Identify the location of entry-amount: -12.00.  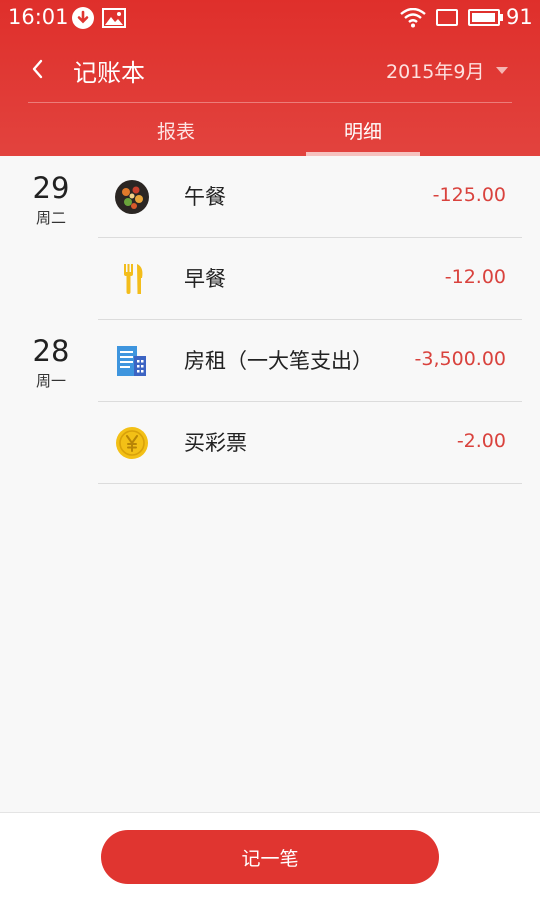
(475, 277).